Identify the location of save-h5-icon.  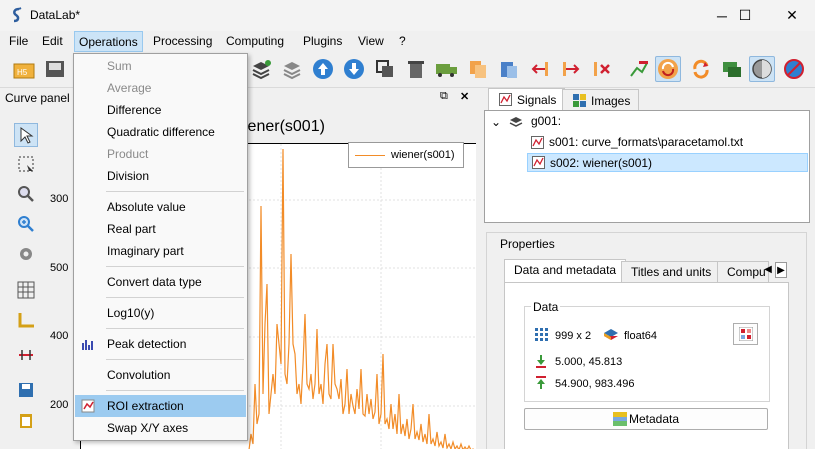
(55, 69).